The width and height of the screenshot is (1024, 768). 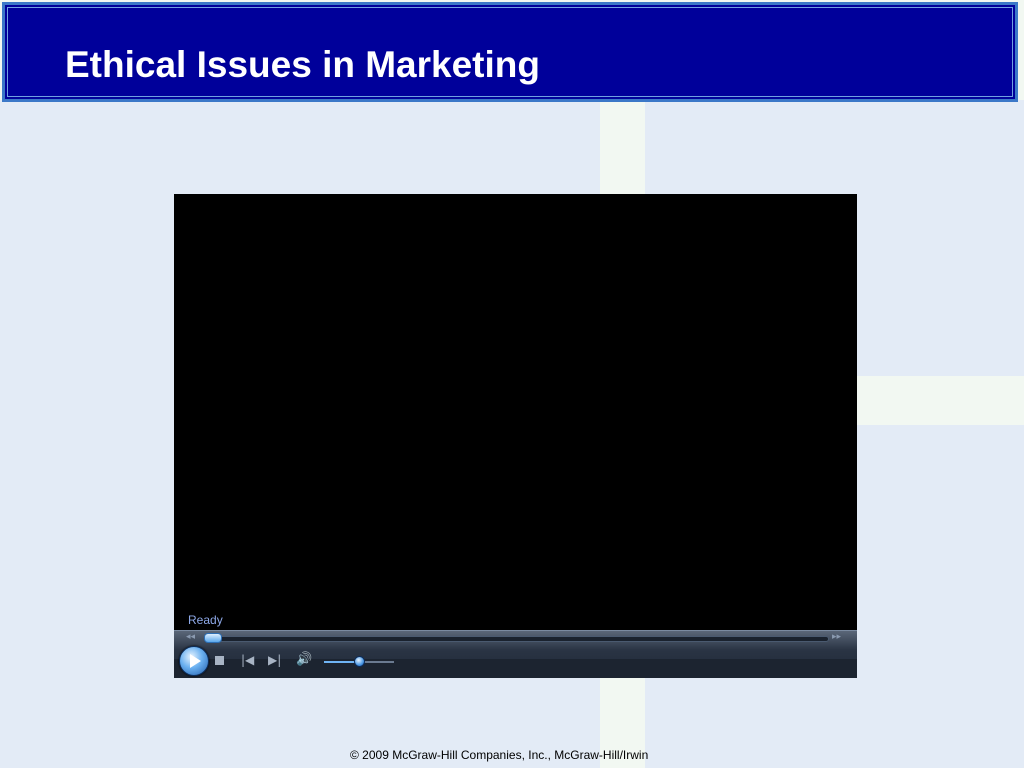 I want to click on play-icon, so click(x=195, y=661).